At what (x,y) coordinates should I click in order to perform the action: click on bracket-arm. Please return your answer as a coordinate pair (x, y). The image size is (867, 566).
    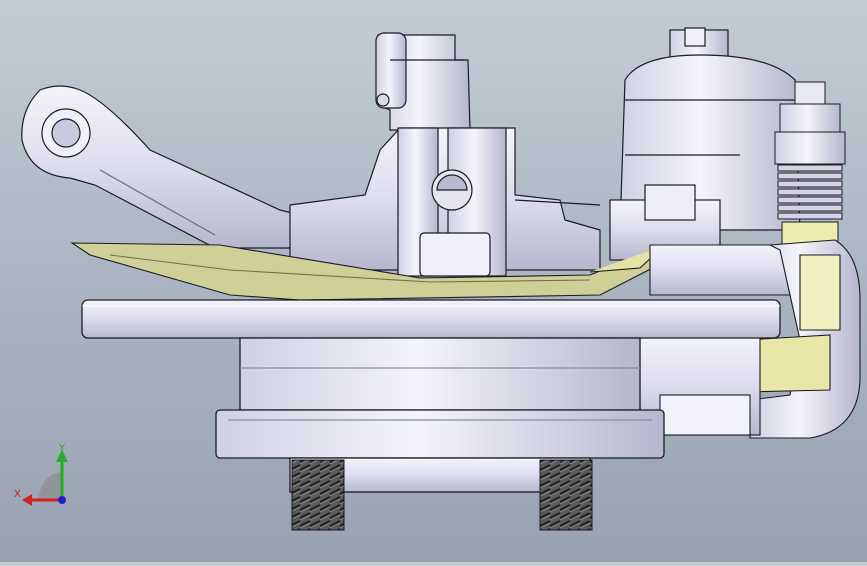
    Looking at the image, I should click on (161, 167).